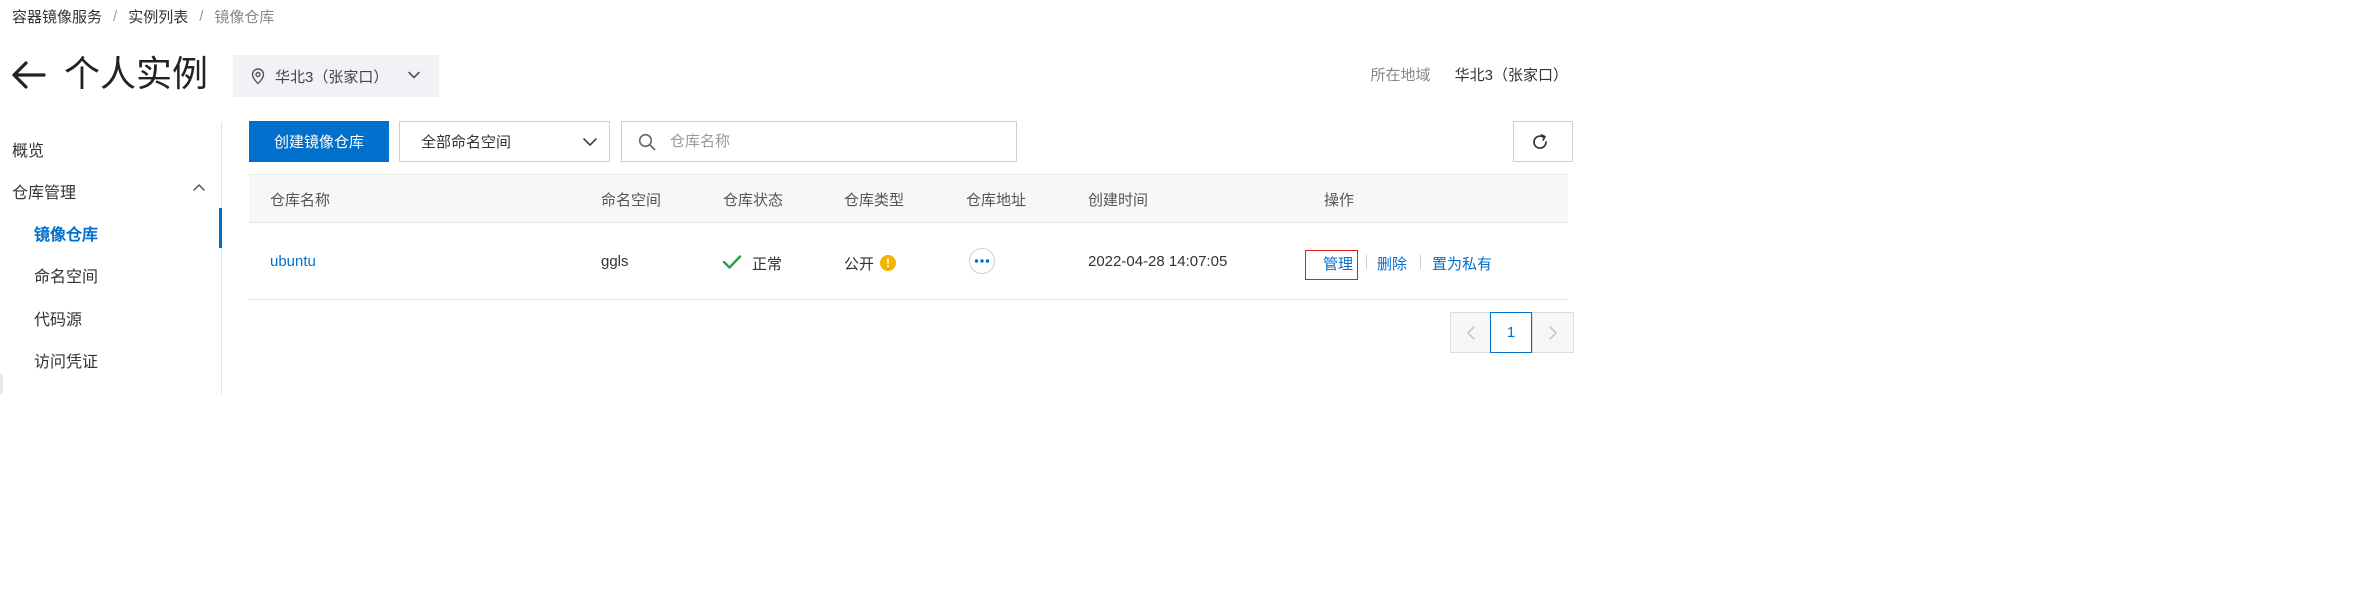 The image size is (2377, 597). Describe the element at coordinates (66, 275) in the screenshot. I see `sidebar-item-namespaces: 命名空间` at that location.